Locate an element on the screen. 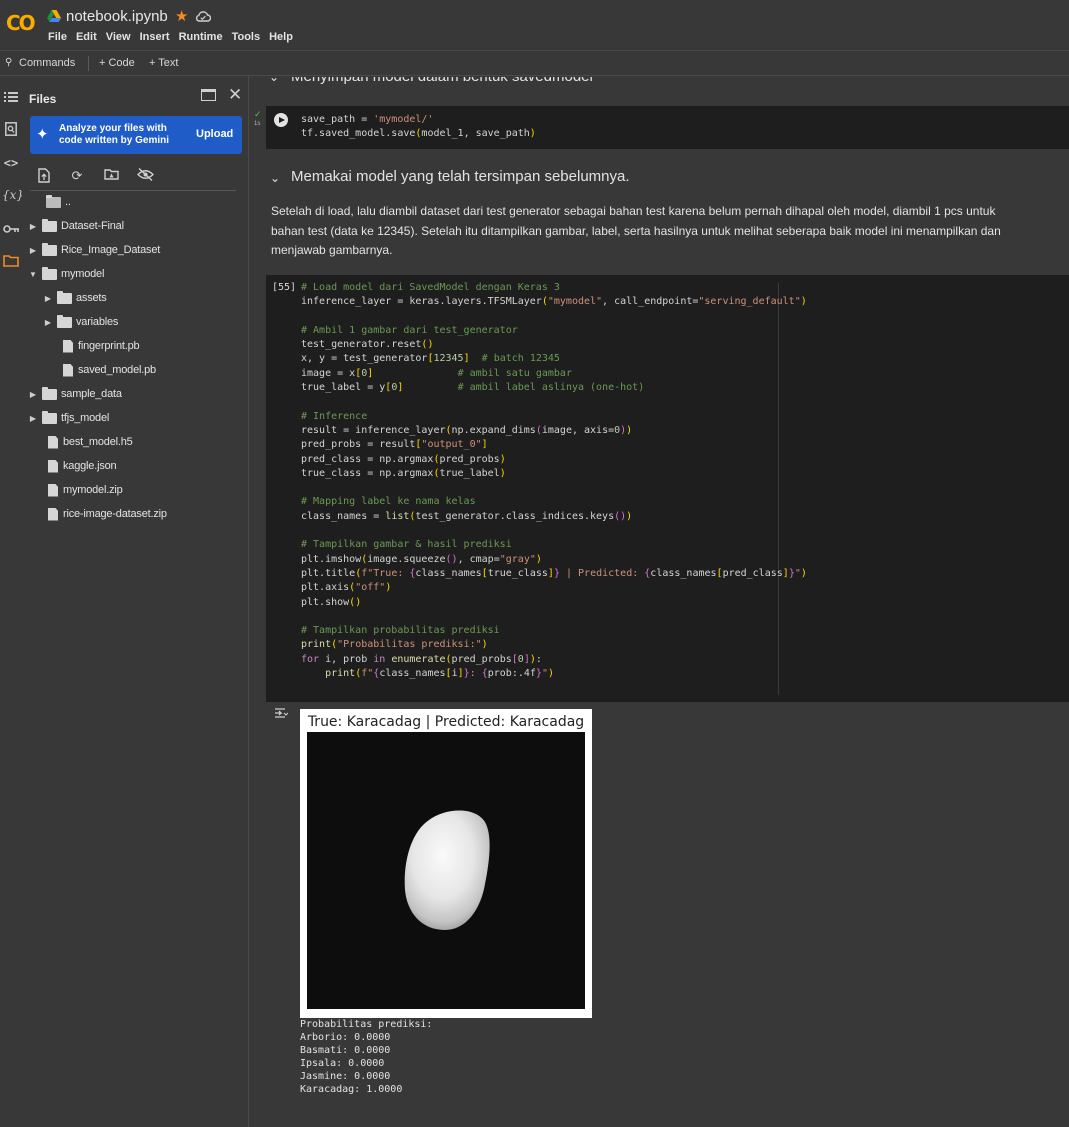  menu-file: File is located at coordinates (57, 37).